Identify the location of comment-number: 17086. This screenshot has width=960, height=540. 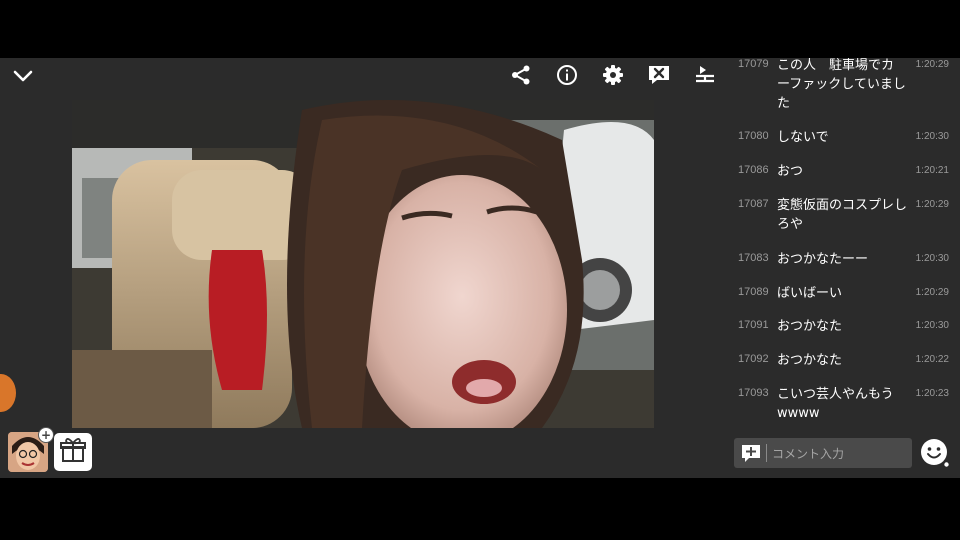
(753, 170).